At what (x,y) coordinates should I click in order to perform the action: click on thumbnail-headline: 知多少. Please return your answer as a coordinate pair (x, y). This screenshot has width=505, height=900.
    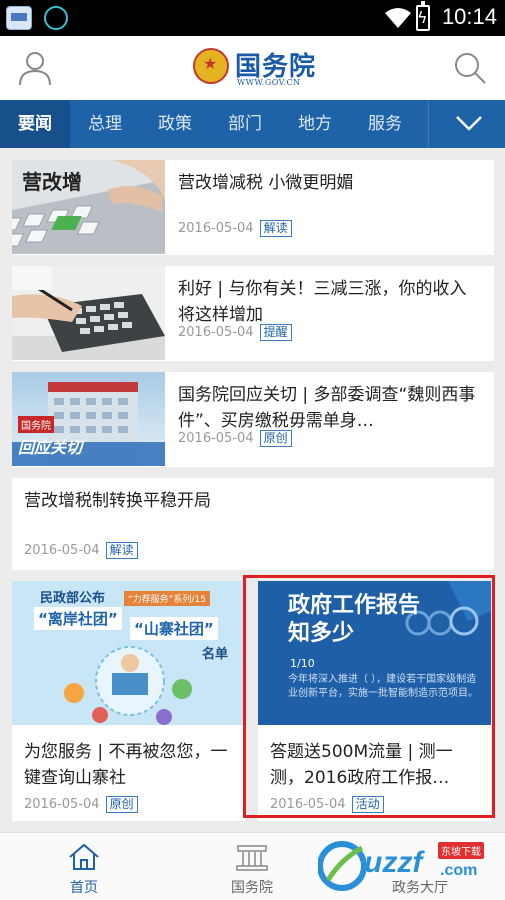
    Looking at the image, I should click on (321, 633).